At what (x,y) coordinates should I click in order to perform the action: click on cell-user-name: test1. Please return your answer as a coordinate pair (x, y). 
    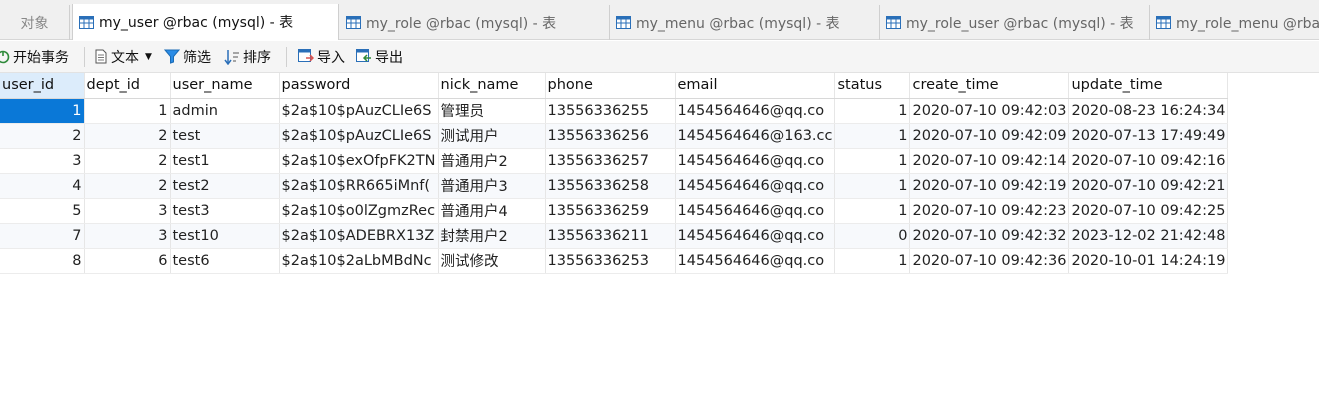
    Looking at the image, I should click on (225, 161).